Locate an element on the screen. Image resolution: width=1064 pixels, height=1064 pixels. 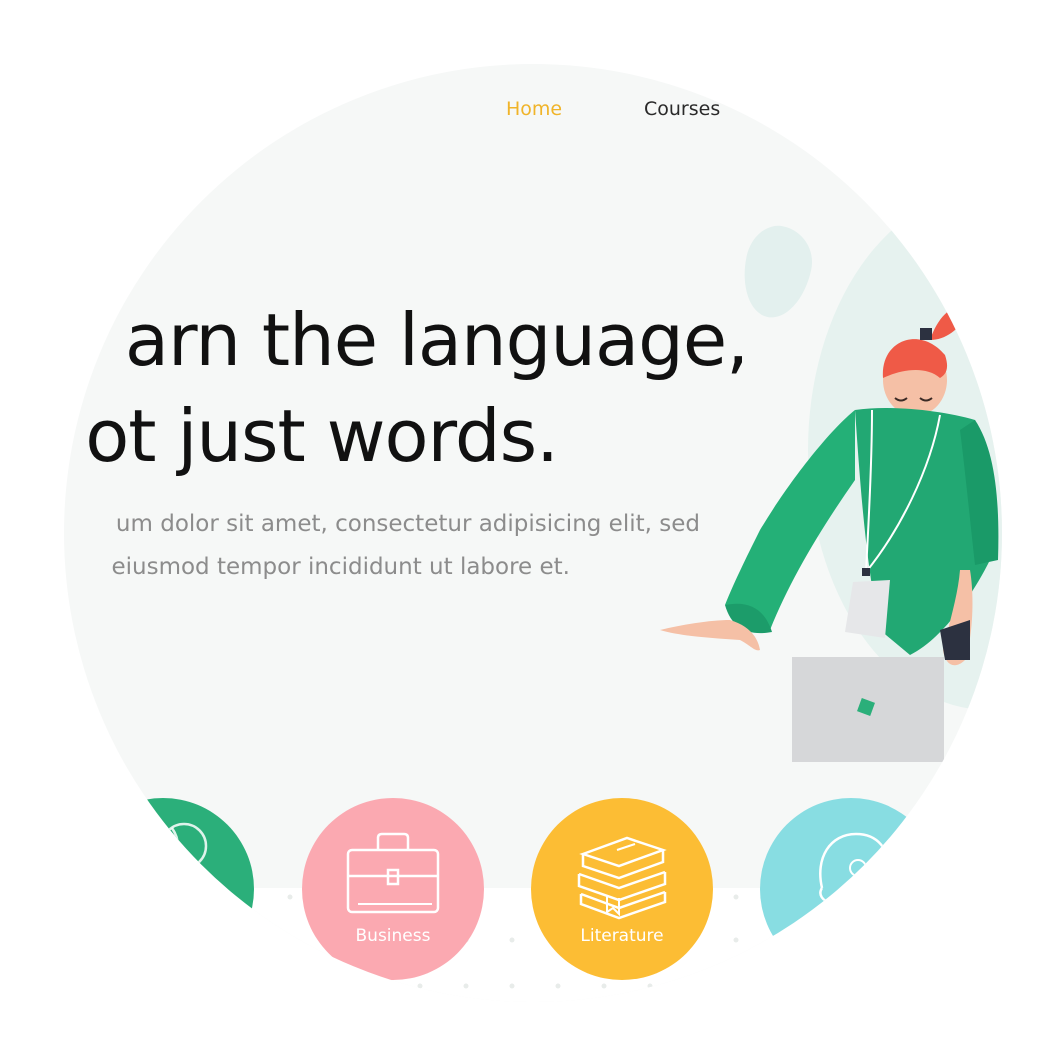
head-icon is located at coordinates (854, 868).